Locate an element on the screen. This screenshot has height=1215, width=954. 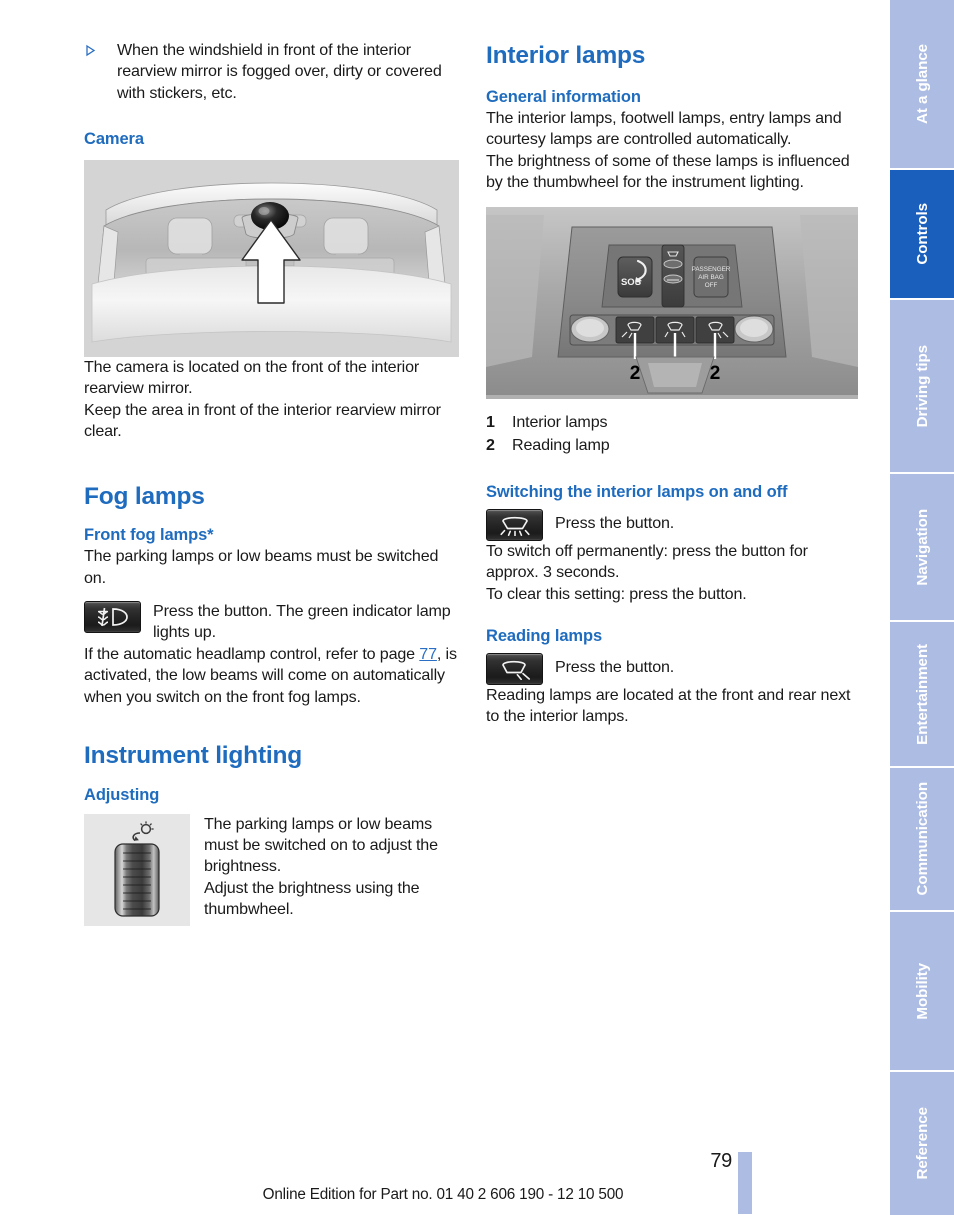
interior-lamps-heading: Interior lamps is located at coordinates (566, 55).